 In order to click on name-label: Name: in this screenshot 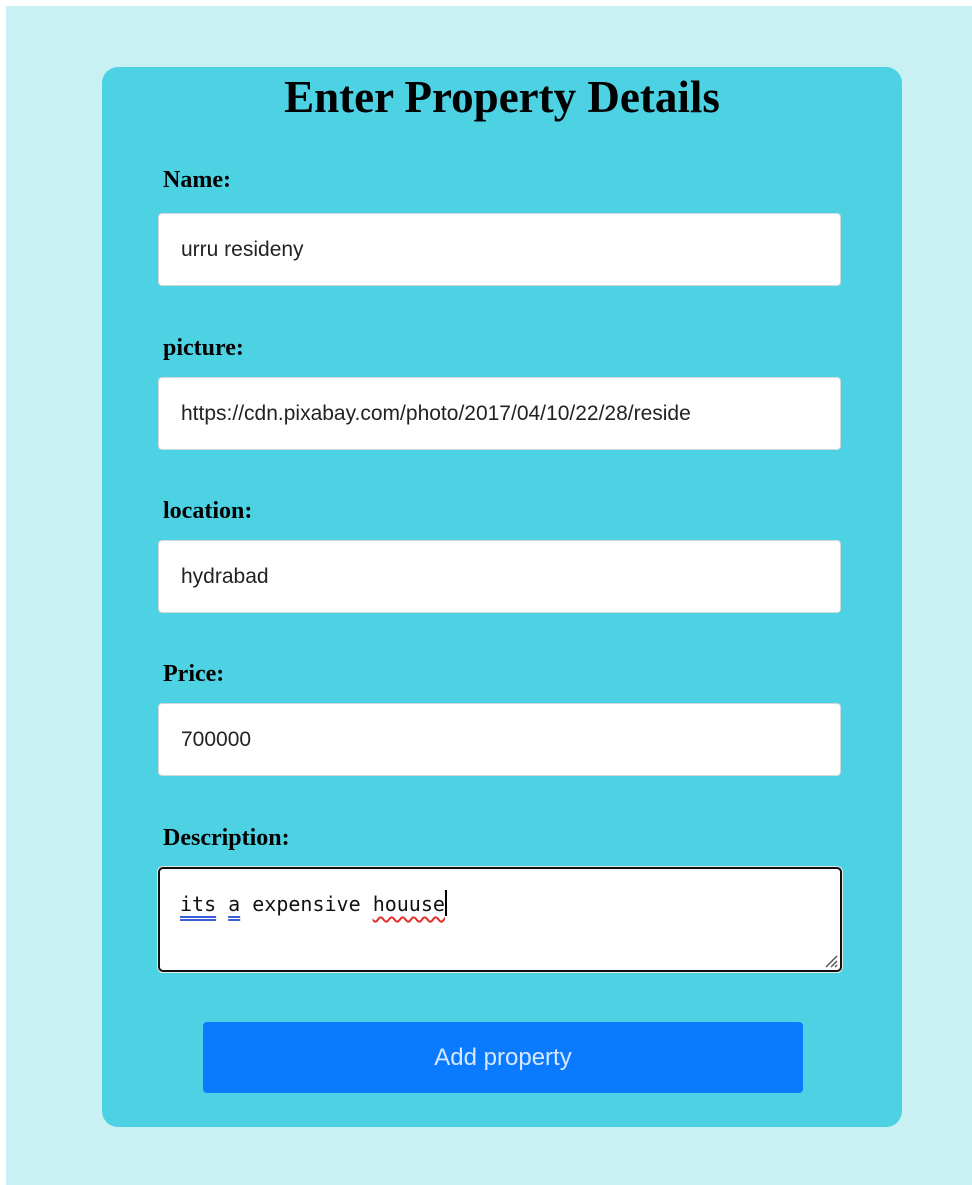, I will do `click(197, 180)`.